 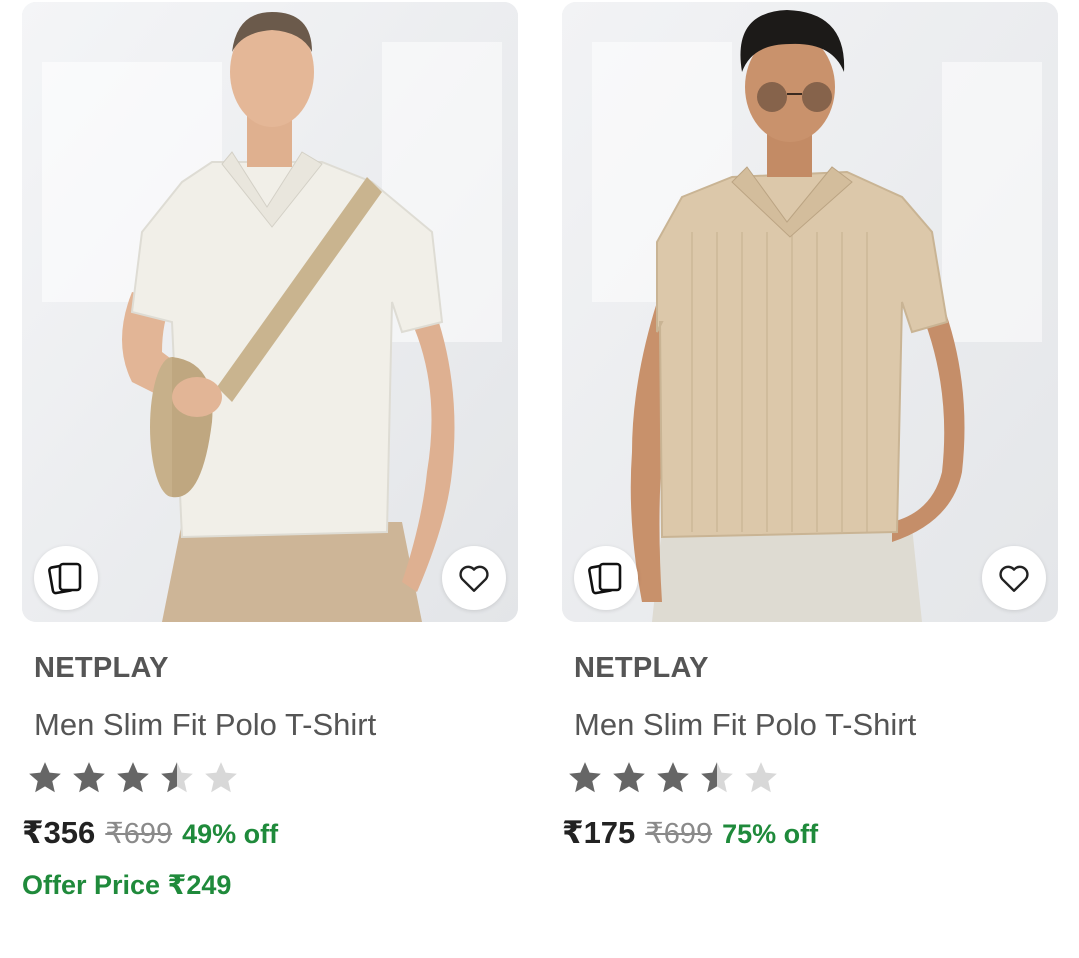 I want to click on offer-price, so click(x=810, y=885).